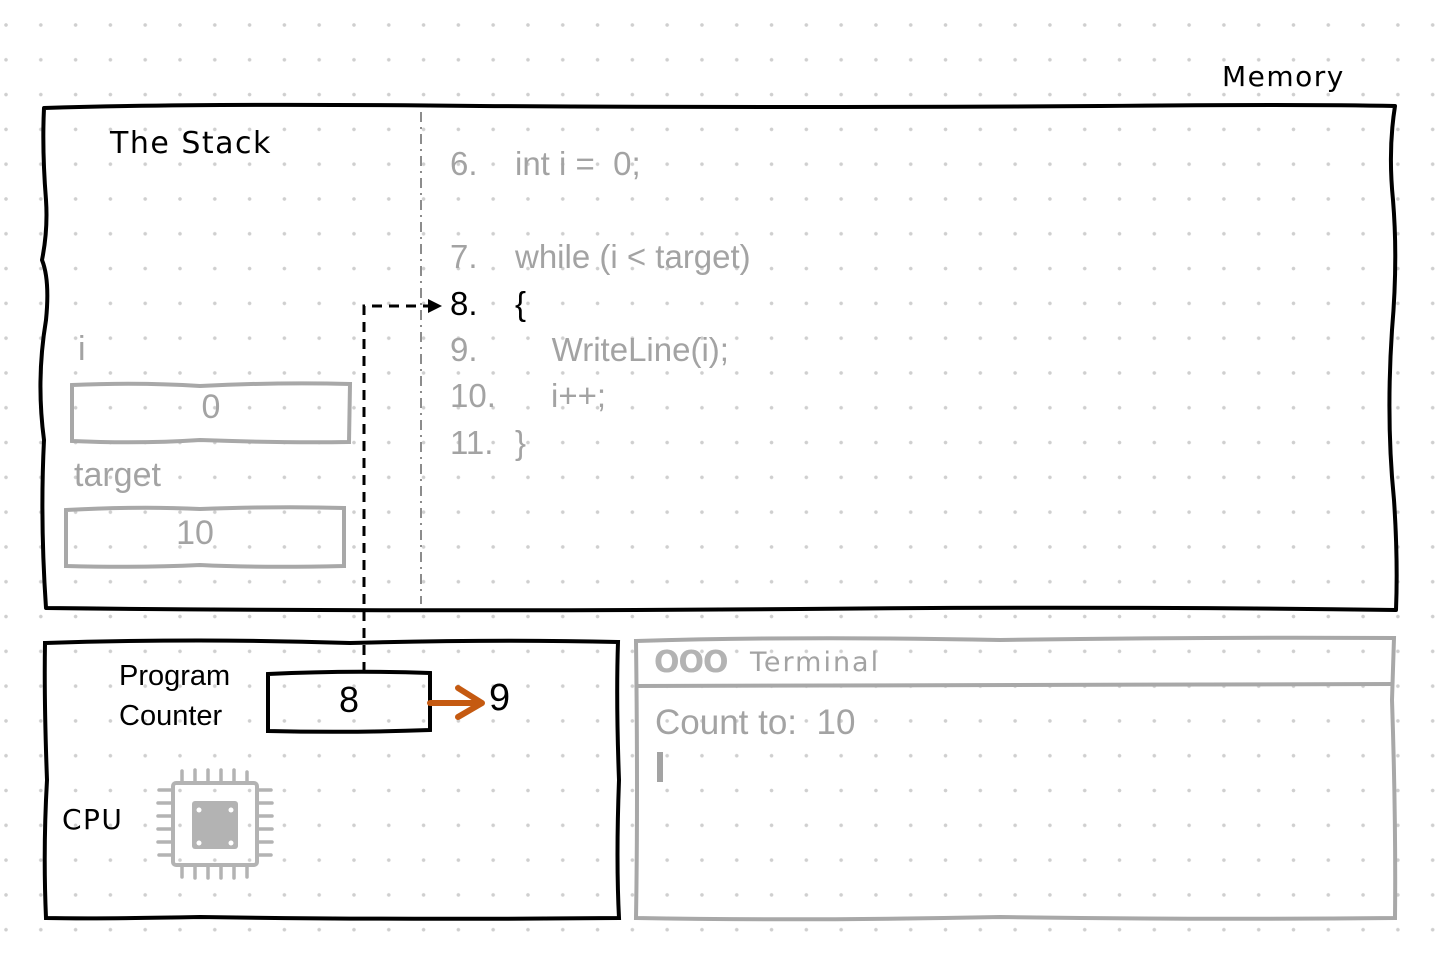  I want to click on code-line-text: }, so click(521, 442).